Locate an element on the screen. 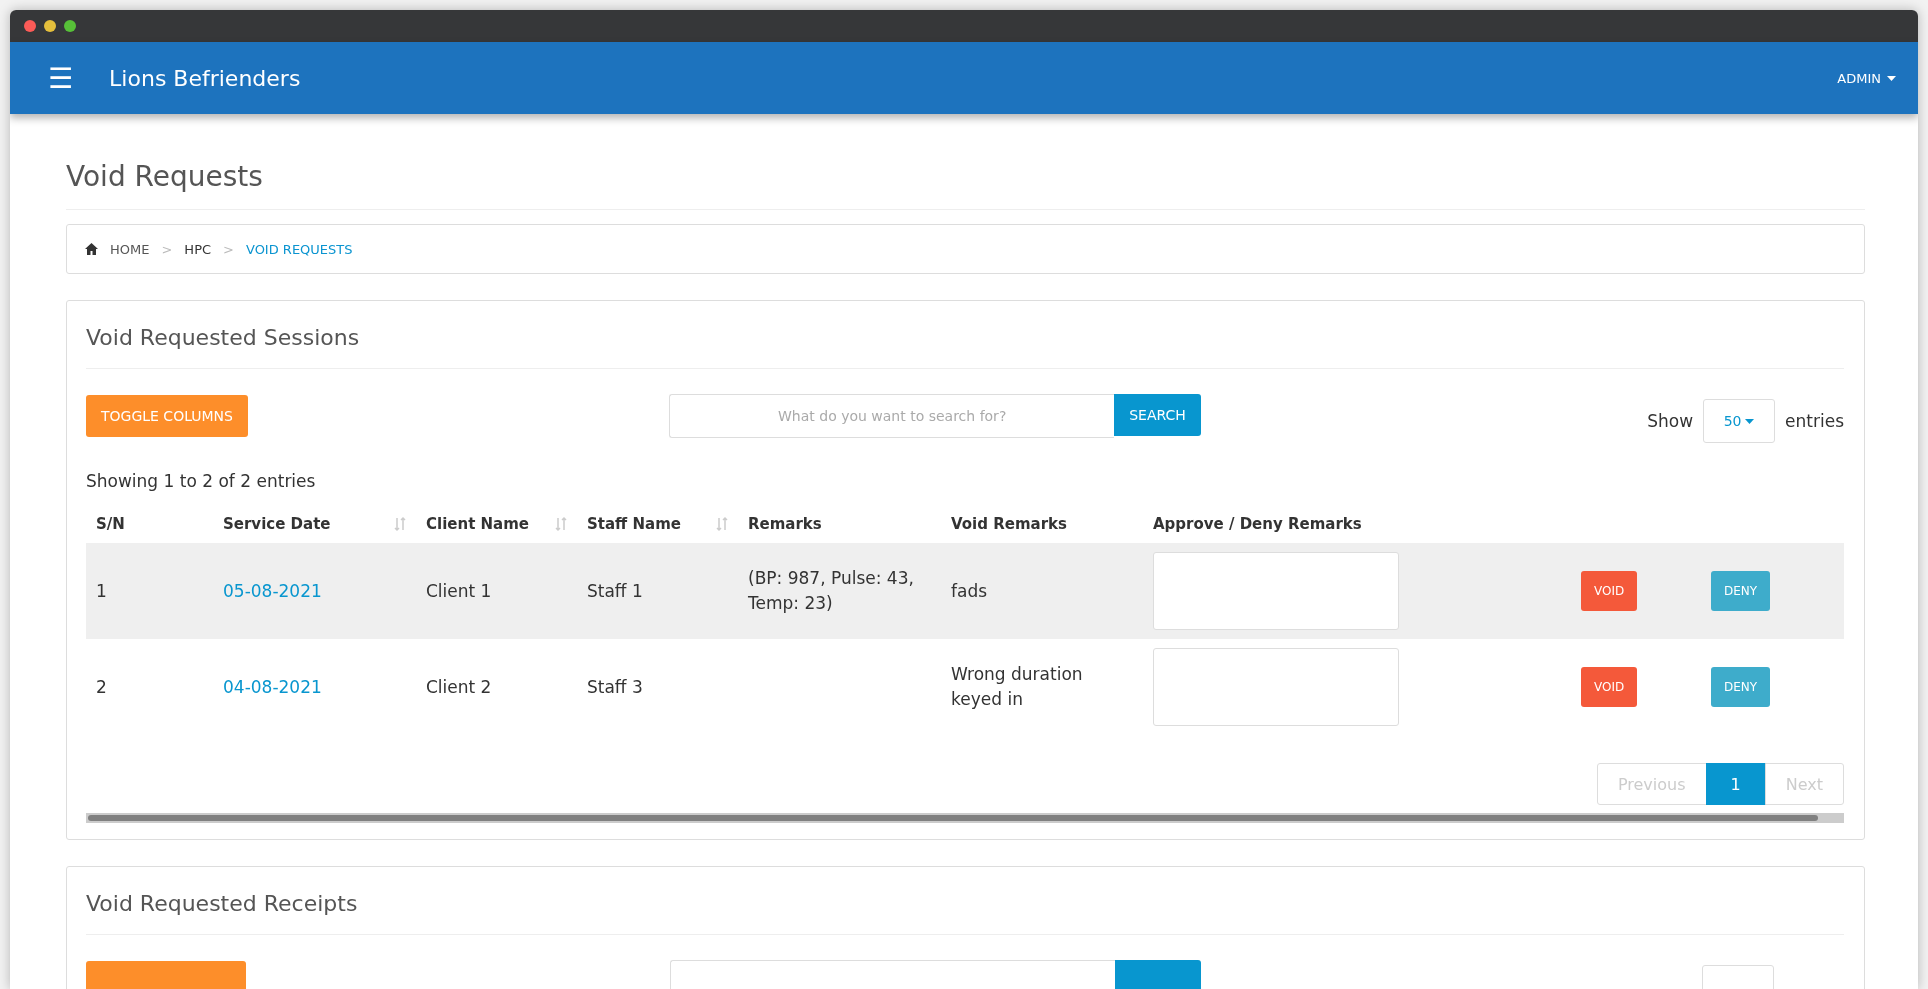 The height and width of the screenshot is (989, 1928). service-date-link: 04-08-2021 is located at coordinates (272, 686).